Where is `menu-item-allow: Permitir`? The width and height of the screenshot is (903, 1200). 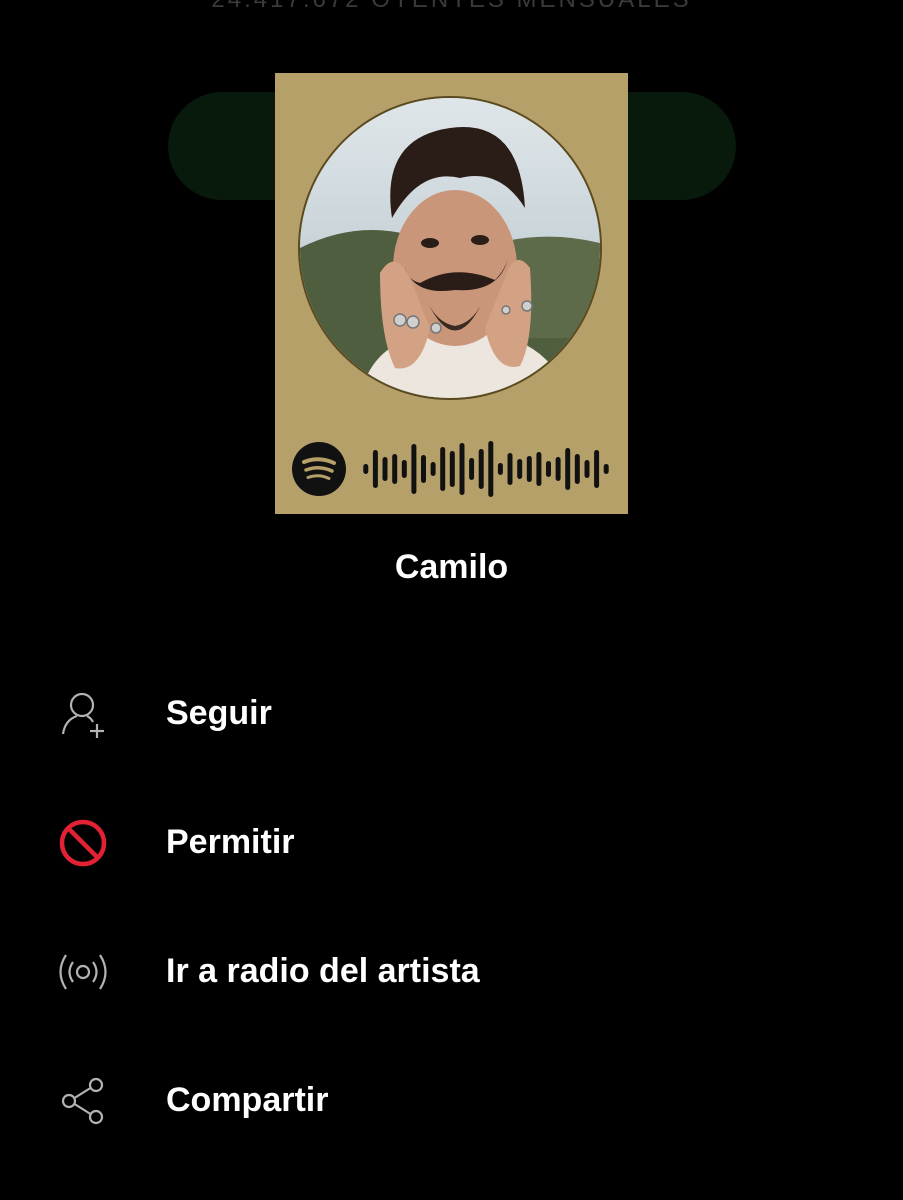
menu-item-allow: Permitir is located at coordinates (451, 843).